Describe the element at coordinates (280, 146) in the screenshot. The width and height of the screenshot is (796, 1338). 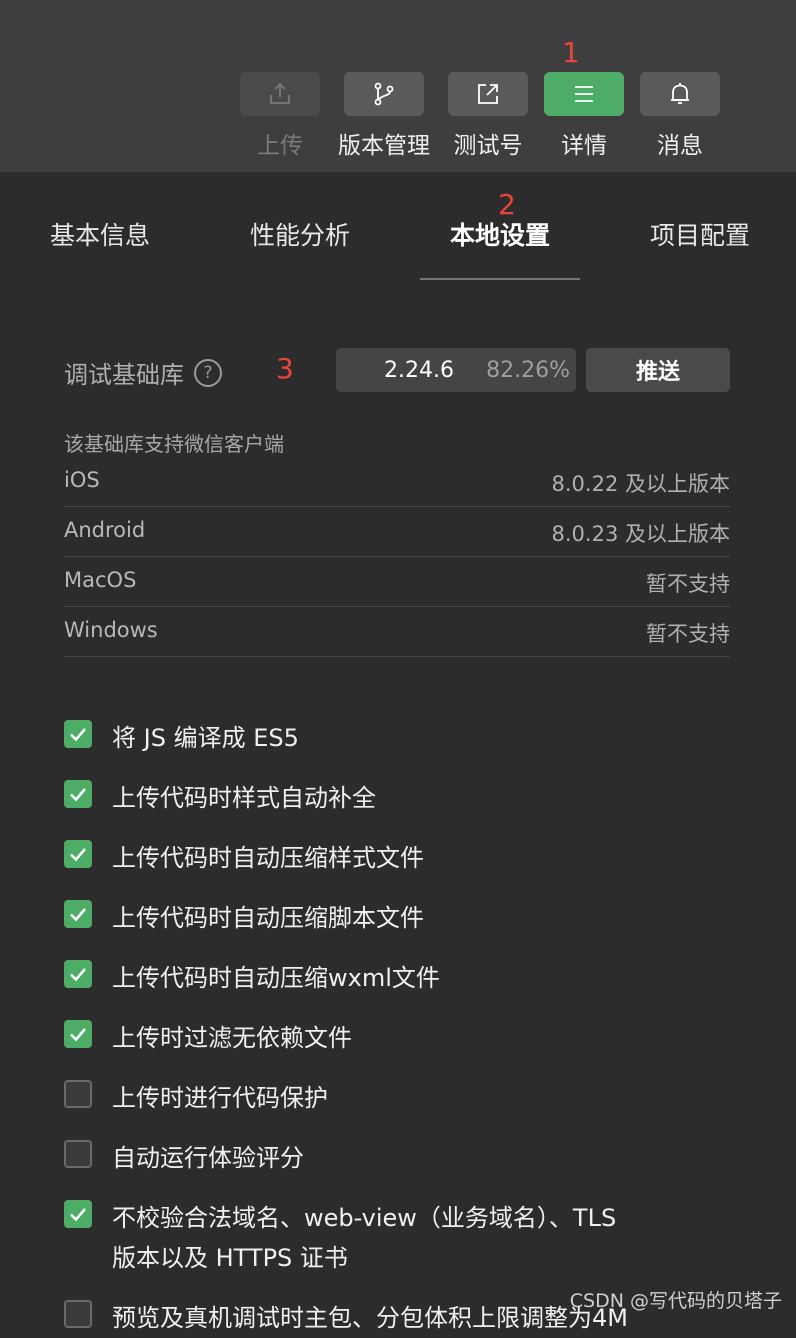
I see `upload-label: 上传` at that location.